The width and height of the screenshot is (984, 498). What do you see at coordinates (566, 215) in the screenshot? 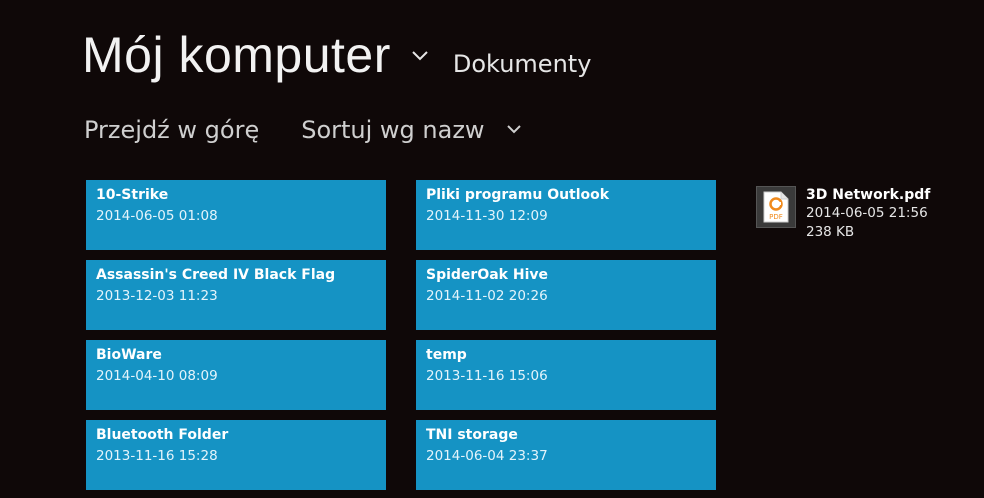
I see `folder-tile: Pliki programu Outlook 2014-11-30 12:09` at bounding box center [566, 215].